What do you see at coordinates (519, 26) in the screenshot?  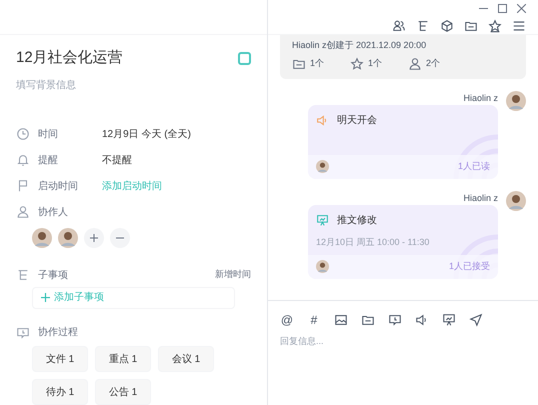 I see `menu-icon` at bounding box center [519, 26].